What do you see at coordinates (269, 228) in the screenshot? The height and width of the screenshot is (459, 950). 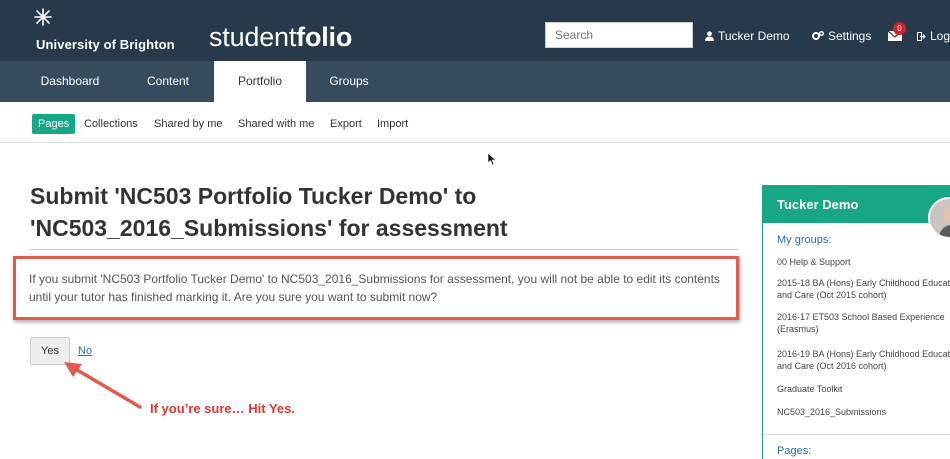 I see `page-title-line-2: 'NC503_2016_Submissions' for assessment` at bounding box center [269, 228].